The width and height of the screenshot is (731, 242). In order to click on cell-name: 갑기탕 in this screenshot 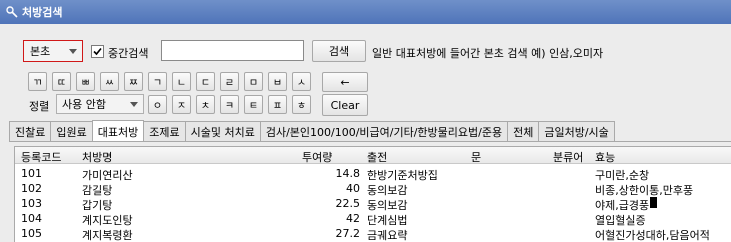, I will do `click(97, 205)`.